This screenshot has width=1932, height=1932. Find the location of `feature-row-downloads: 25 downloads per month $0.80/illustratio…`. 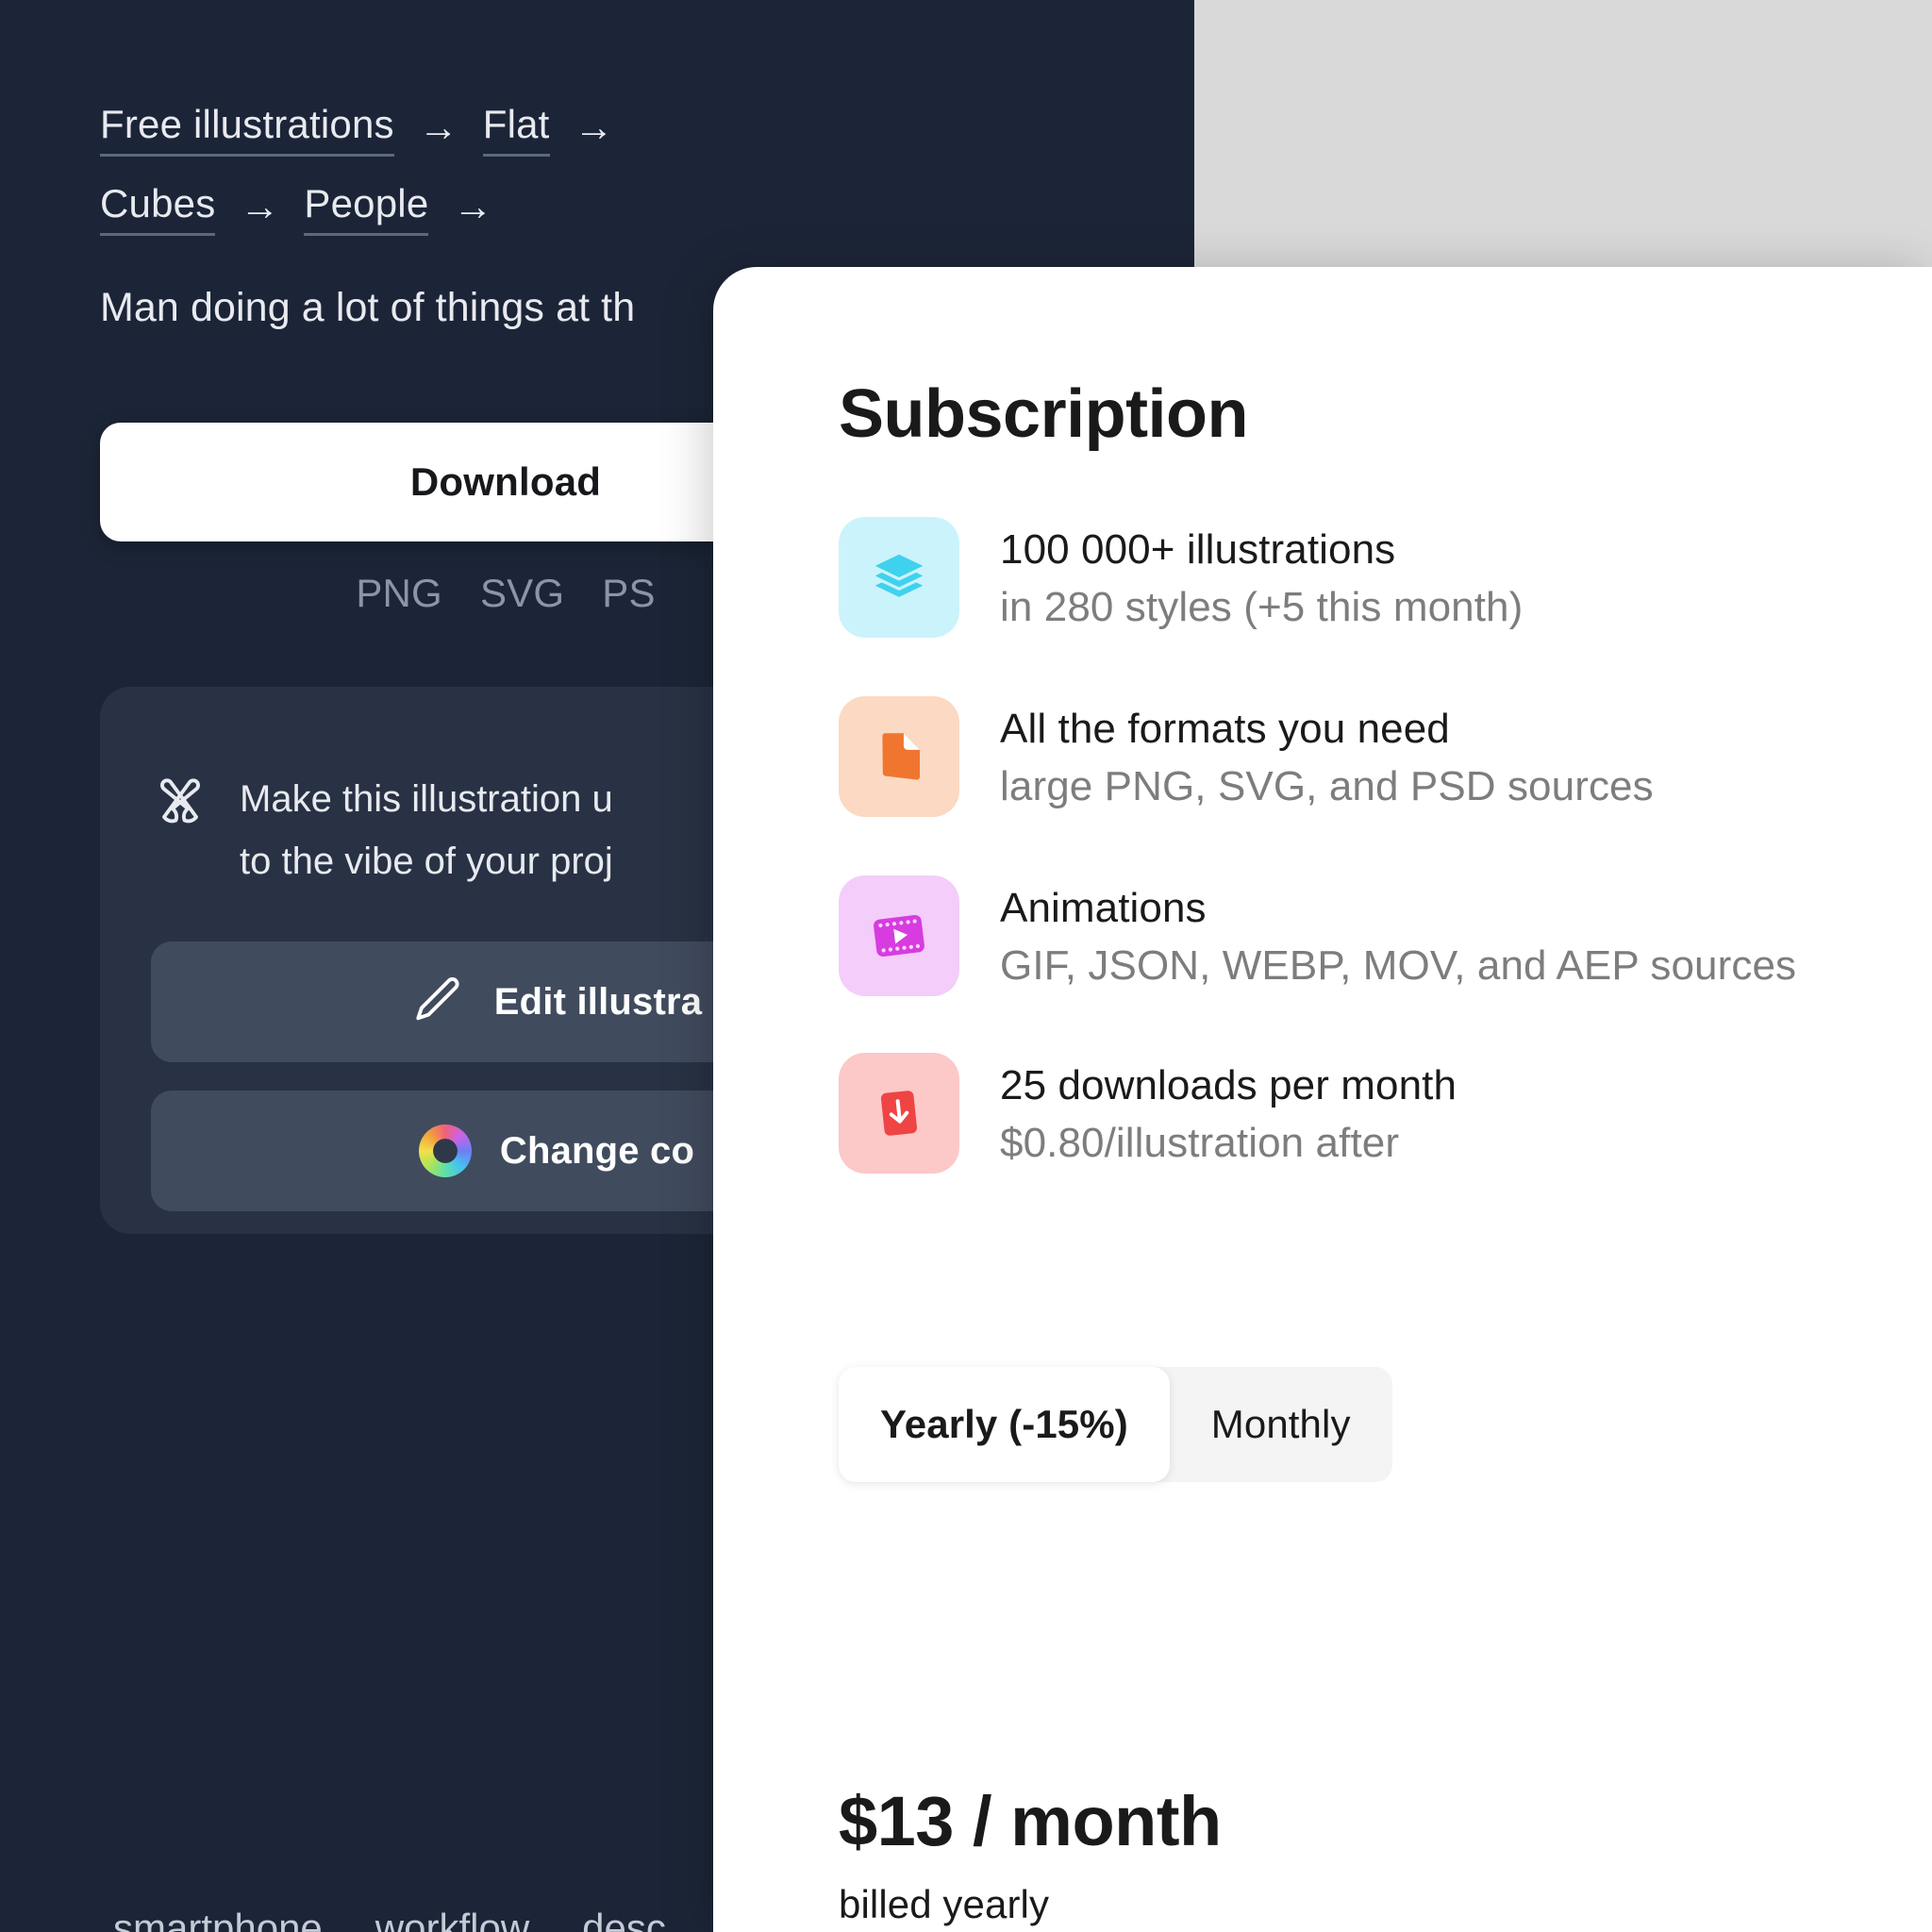

feature-row-downloads: 25 downloads per month $0.80/illustratio… is located at coordinates (1367, 1113).